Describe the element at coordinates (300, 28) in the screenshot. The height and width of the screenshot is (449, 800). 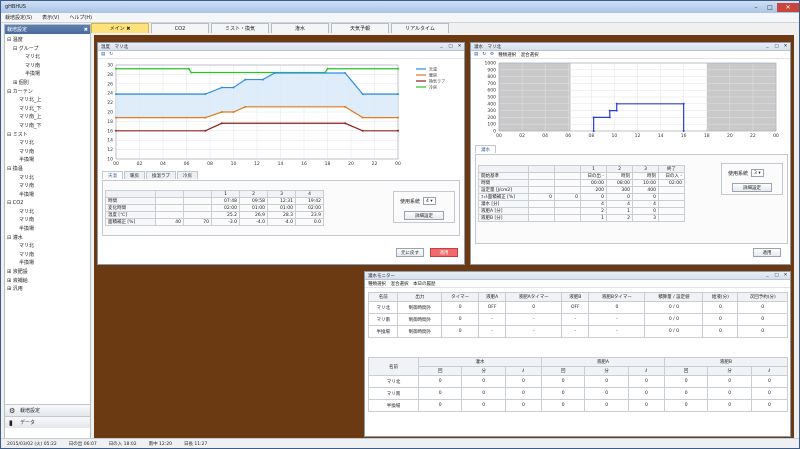
I see `tab-irrigation: 潅水` at that location.